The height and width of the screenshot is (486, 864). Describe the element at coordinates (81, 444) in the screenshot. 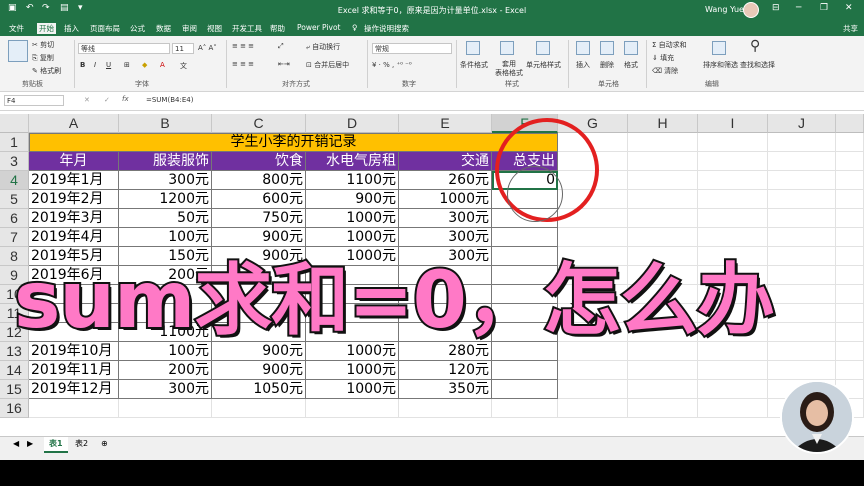

I see `sheet-tab-2: 表2` at that location.